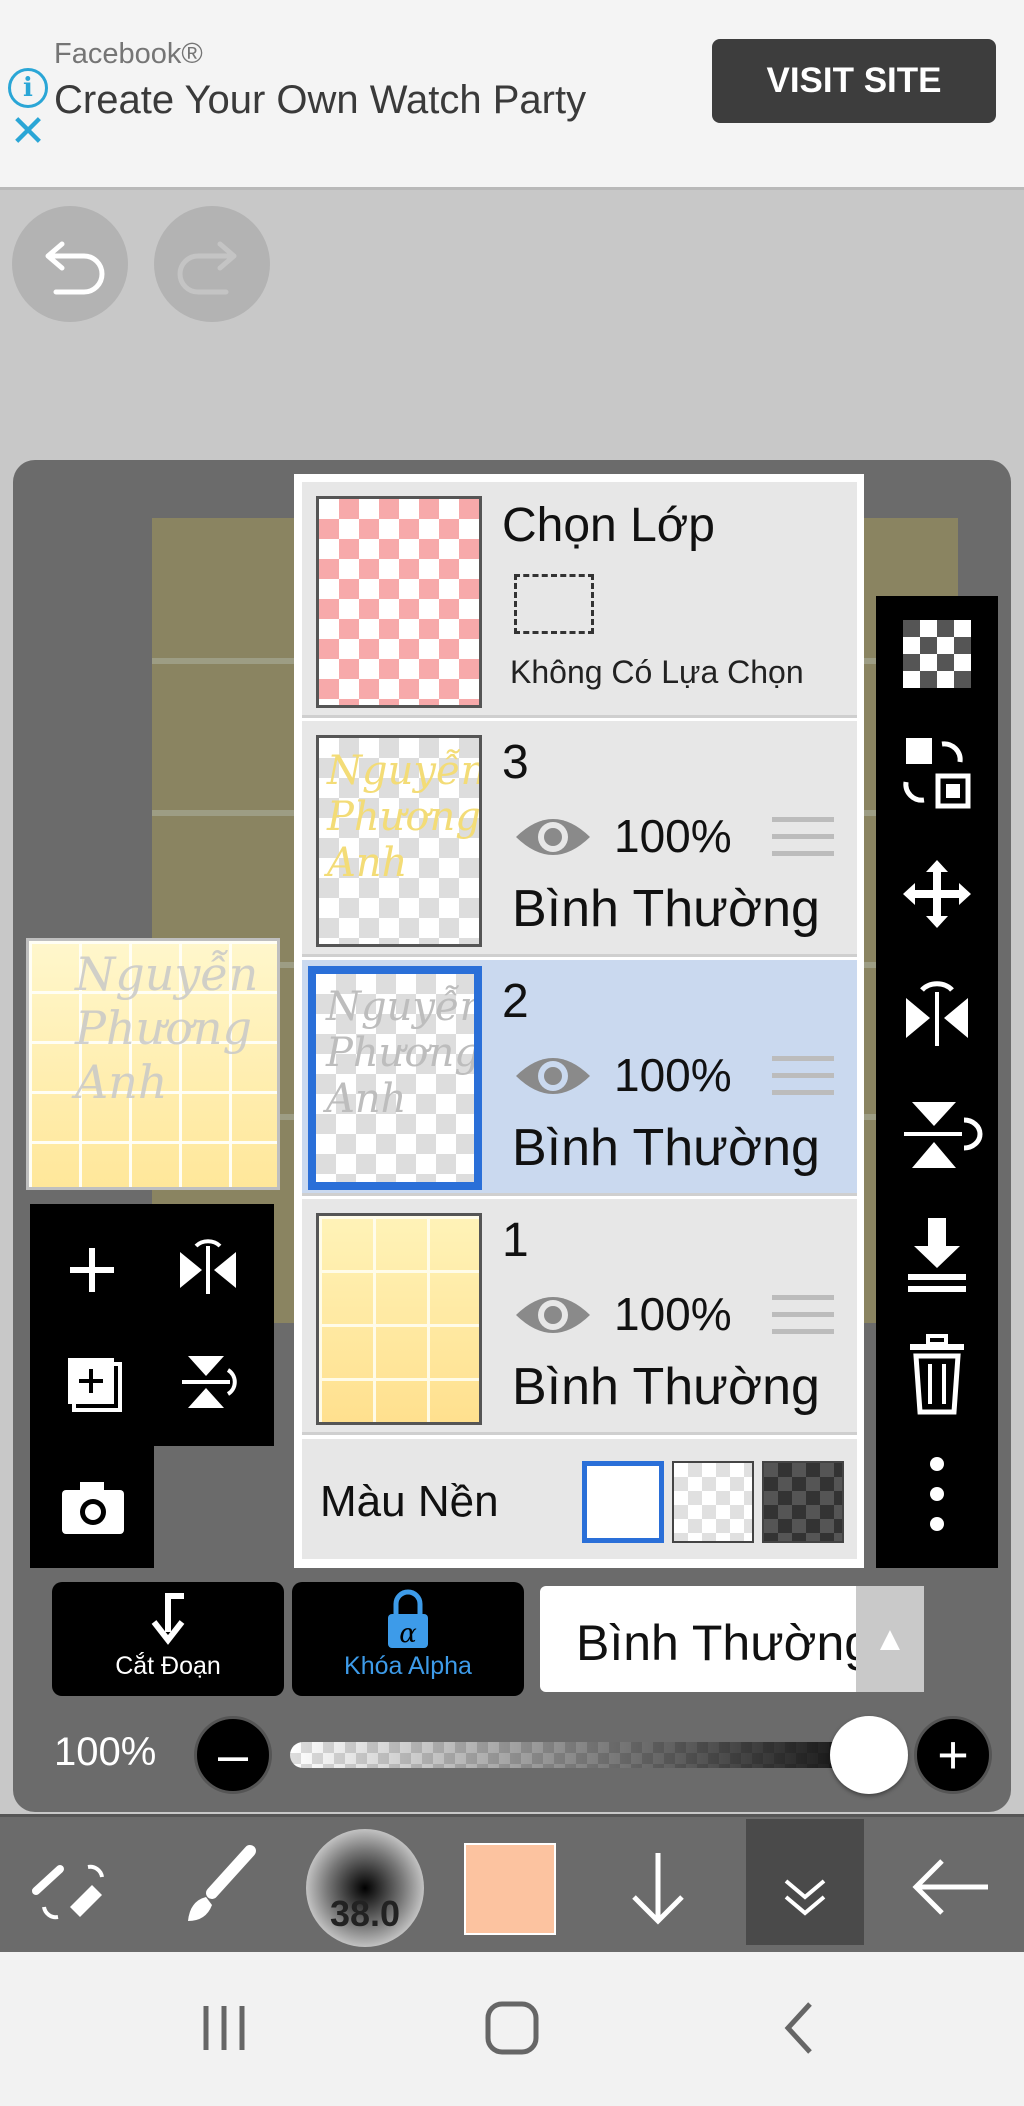 Image resolution: width=1024 pixels, height=2106 pixels. I want to click on clipping-button: Cắt Đoạn, so click(168, 1639).